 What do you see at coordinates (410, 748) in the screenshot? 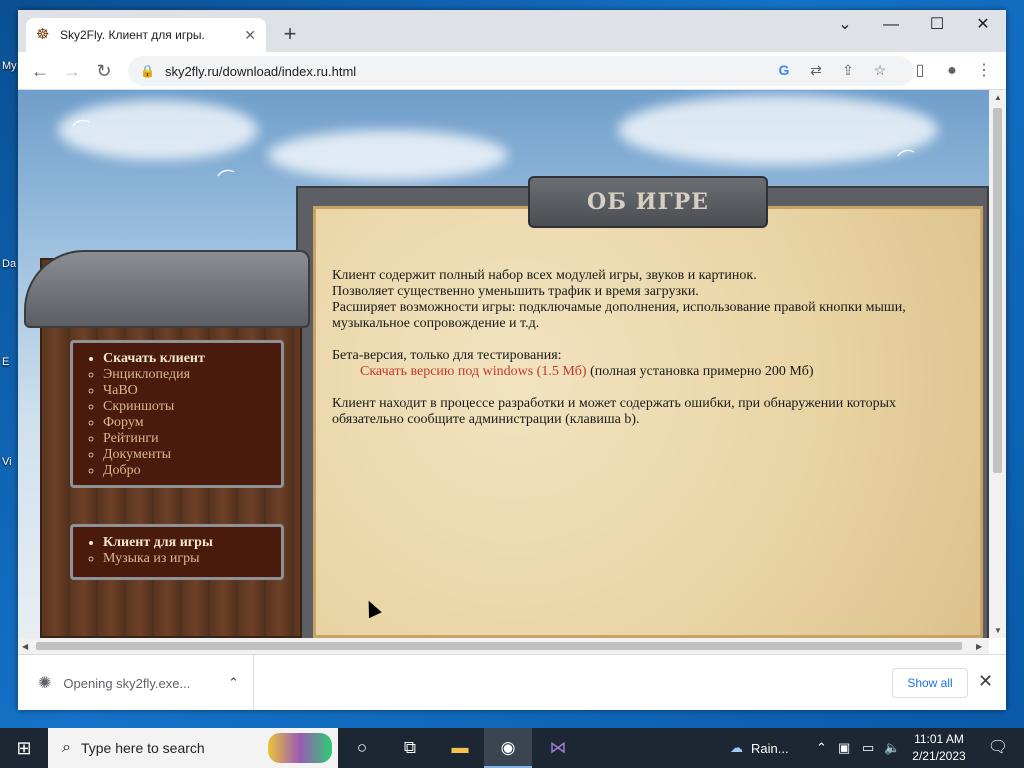
I see `task-view-icon: ⧉` at bounding box center [410, 748].